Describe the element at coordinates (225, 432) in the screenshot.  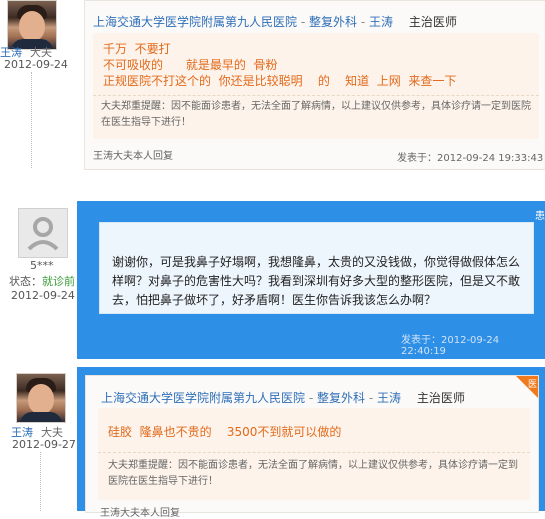
I see `reply-line: 硅胶 隆鼻也不贵的 3500不到就可以做的` at that location.